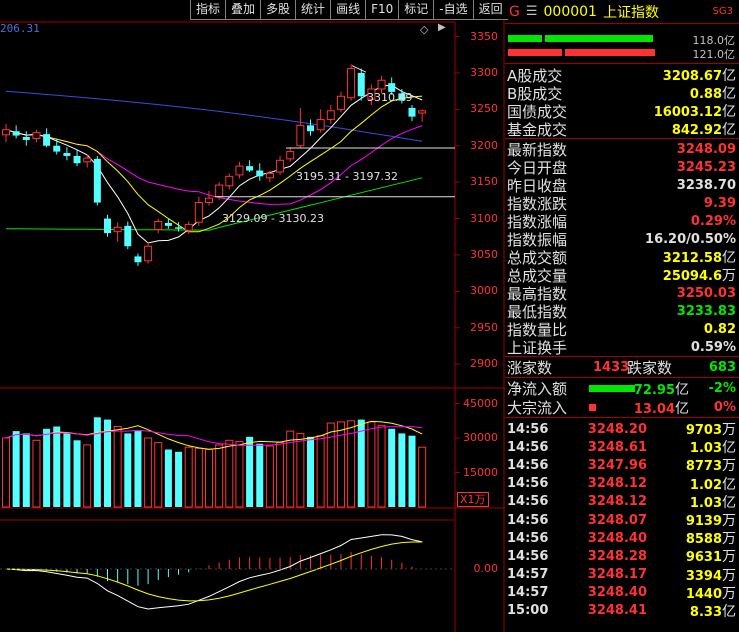  Describe the element at coordinates (484, 291) in the screenshot. I see `price-axis-label: 3000` at that location.